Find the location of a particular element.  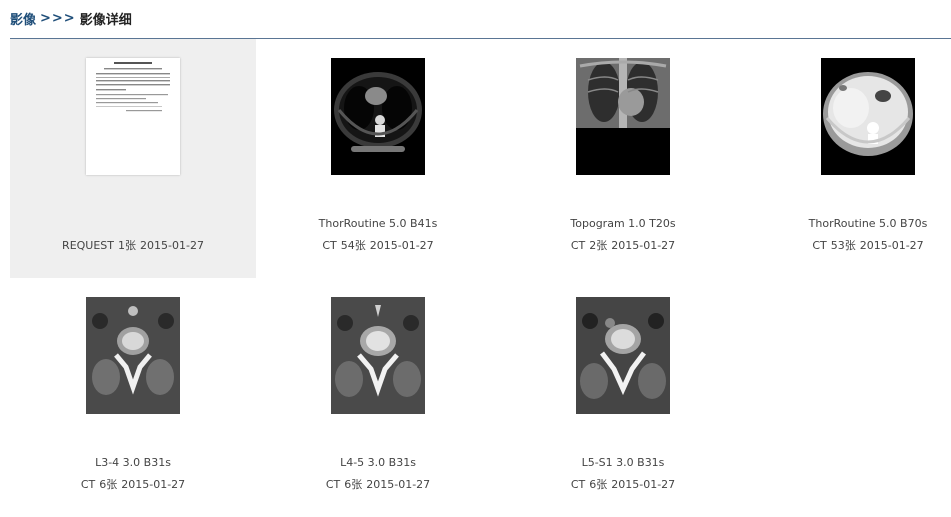

breadcrumb: 影像 >>> 影像详细 is located at coordinates (71, 18).